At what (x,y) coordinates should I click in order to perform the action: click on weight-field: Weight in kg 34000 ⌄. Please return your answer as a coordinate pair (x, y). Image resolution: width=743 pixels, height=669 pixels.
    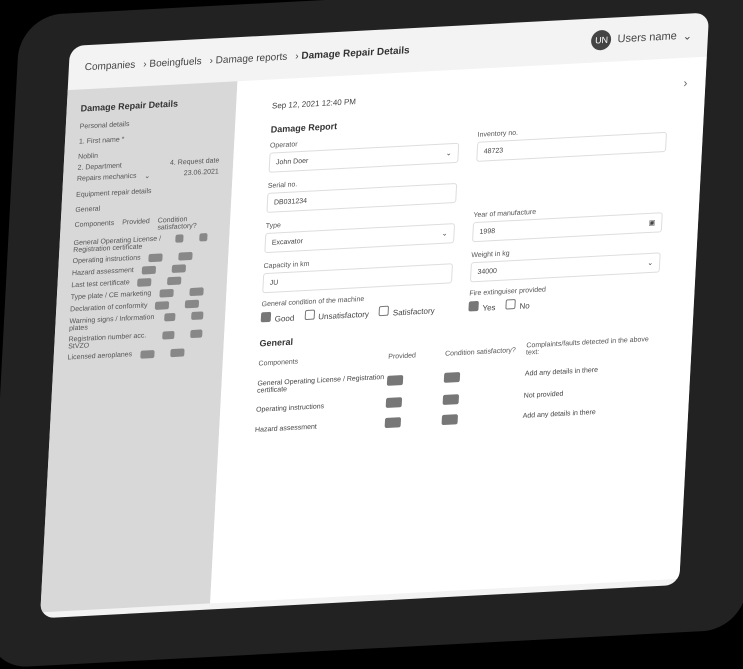
    Looking at the image, I should click on (565, 262).